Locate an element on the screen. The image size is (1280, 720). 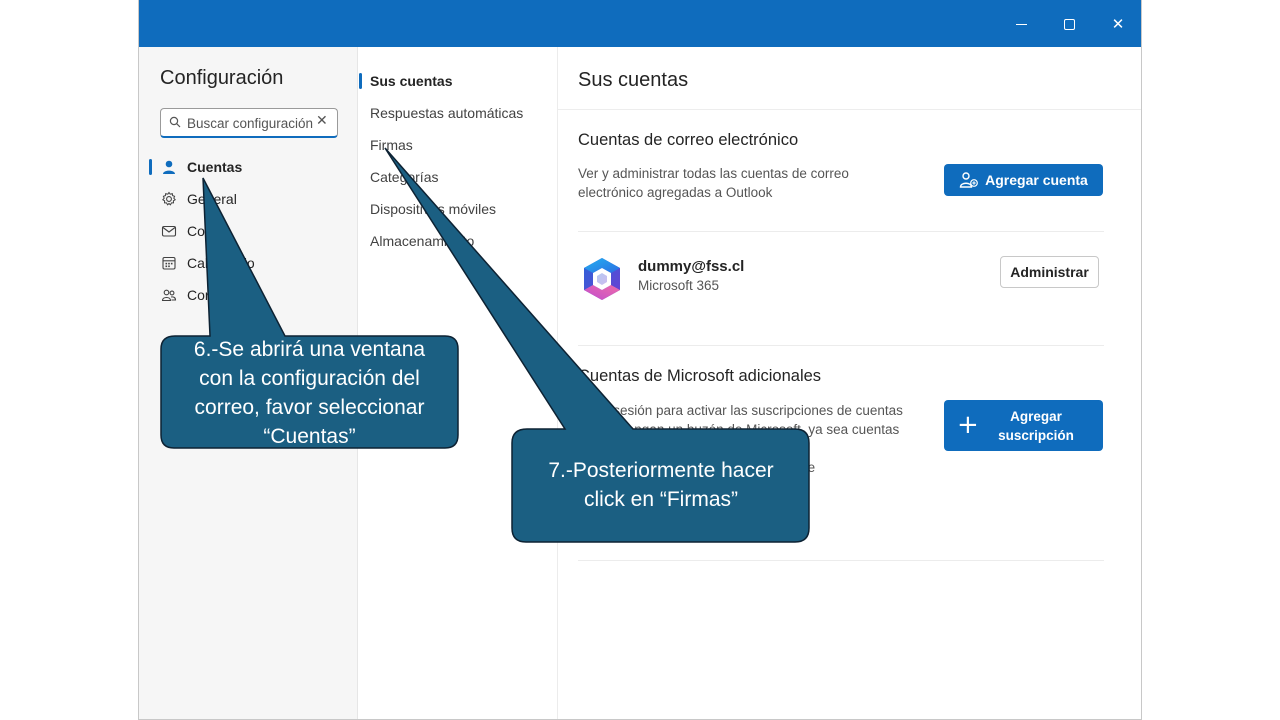
microsoft-365-logo is located at coordinates (602, 279).